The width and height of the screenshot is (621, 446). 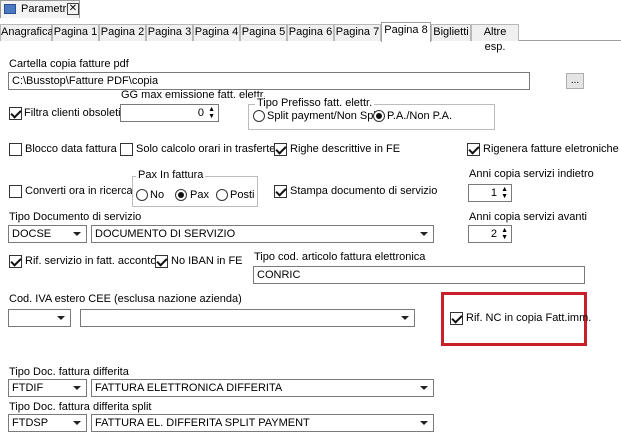 What do you see at coordinates (27, 32) in the screenshot?
I see `tab-anagrafica: Anagrafica` at bounding box center [27, 32].